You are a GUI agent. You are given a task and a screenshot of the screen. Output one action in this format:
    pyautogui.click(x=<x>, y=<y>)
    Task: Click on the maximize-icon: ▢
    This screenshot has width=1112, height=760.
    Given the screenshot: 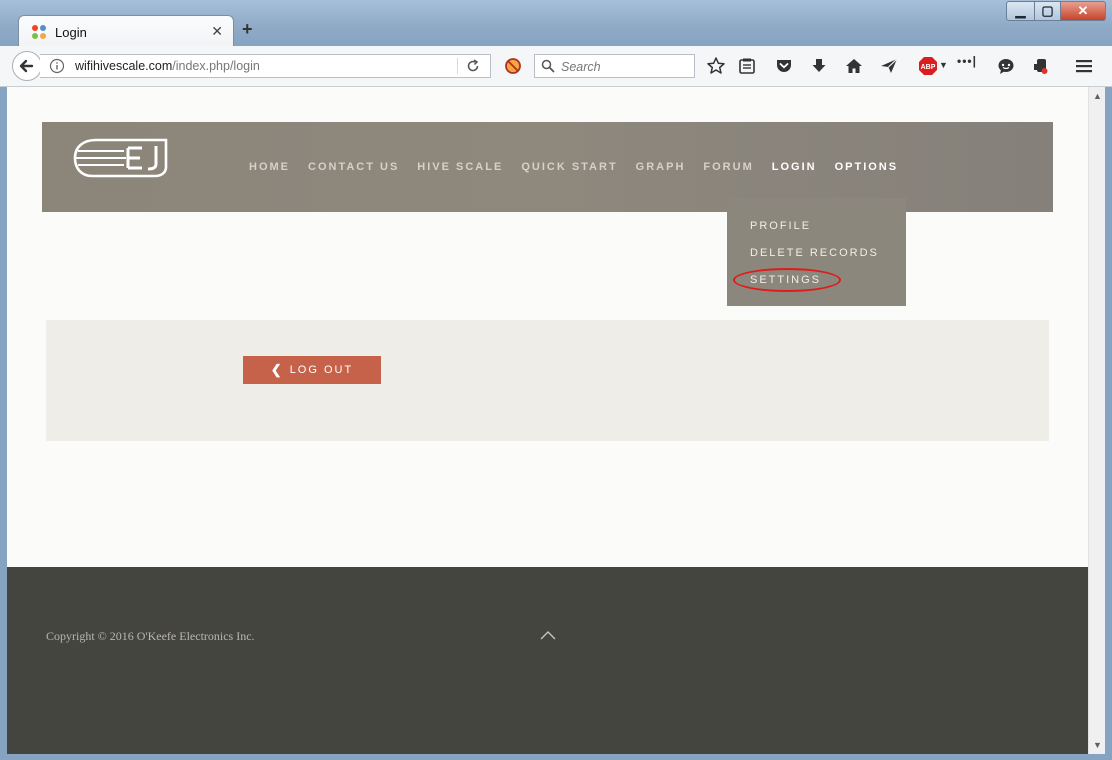 What is the action you would take?
    pyautogui.click(x=1047, y=10)
    